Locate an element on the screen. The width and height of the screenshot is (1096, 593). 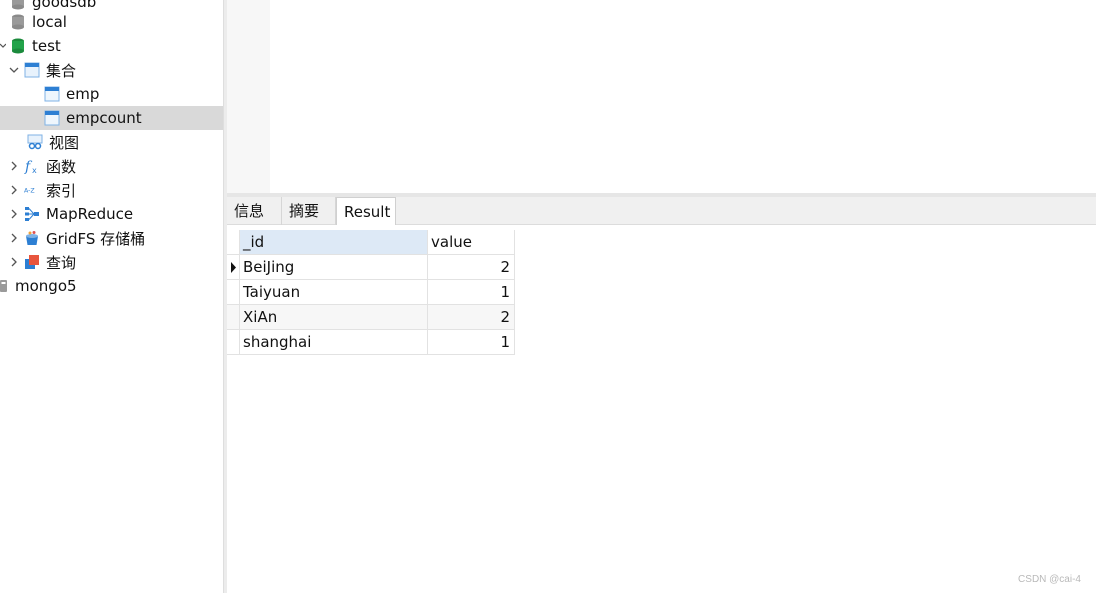
tree-item-views: 视图 is located at coordinates (111, 142).